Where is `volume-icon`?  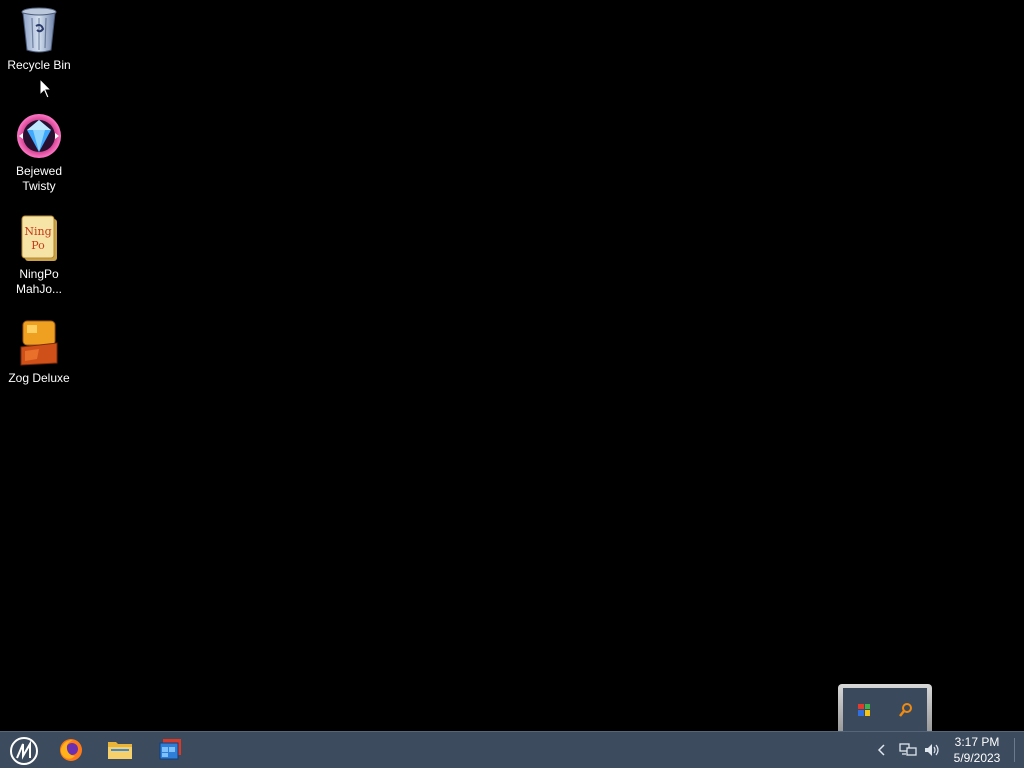
volume-icon is located at coordinates (932, 750).